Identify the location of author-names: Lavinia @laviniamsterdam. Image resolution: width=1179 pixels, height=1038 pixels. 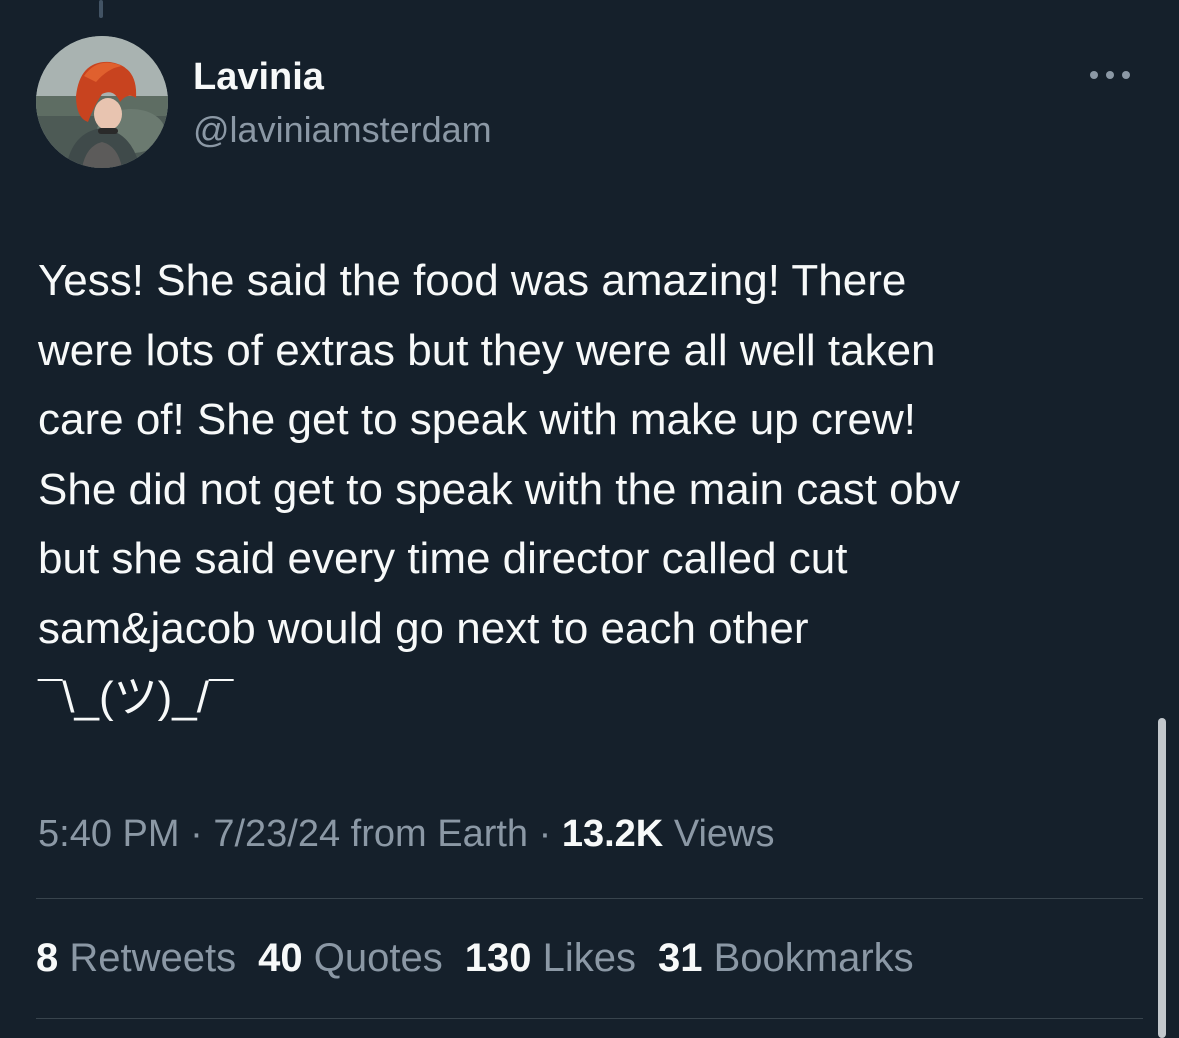
(342, 103).